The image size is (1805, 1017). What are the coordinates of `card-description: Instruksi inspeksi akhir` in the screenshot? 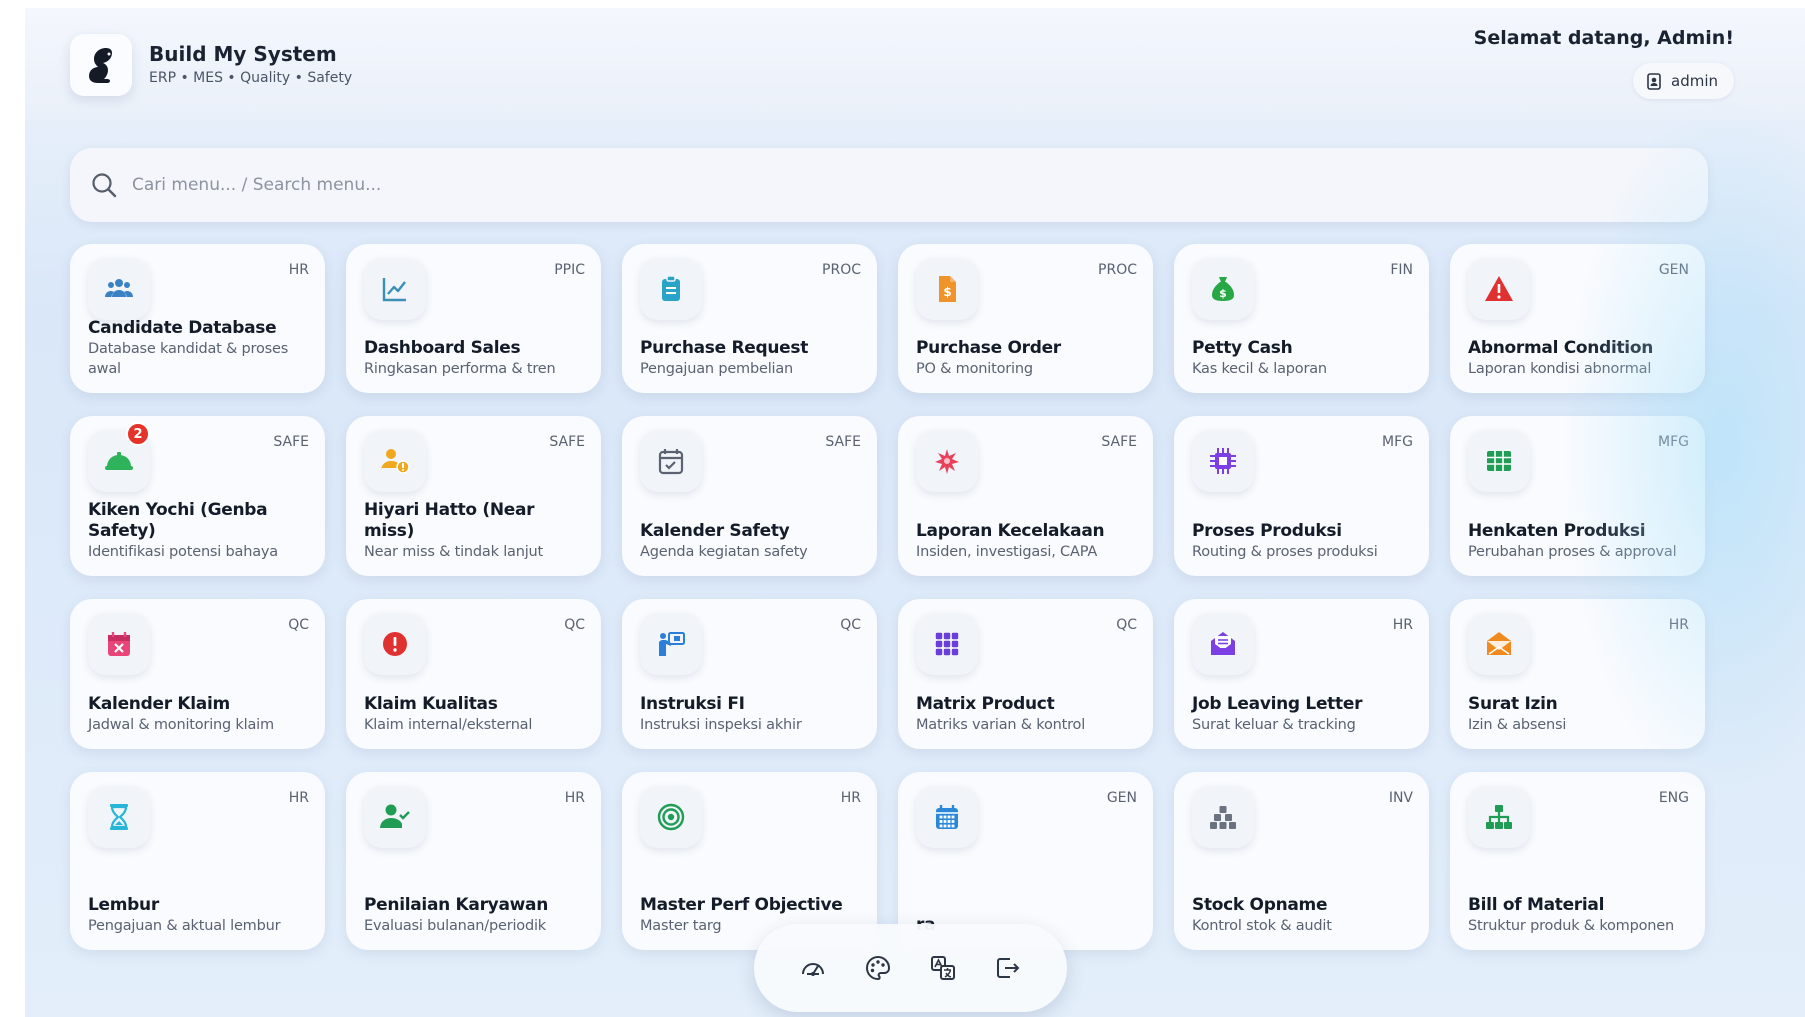 It's located at (721, 725).